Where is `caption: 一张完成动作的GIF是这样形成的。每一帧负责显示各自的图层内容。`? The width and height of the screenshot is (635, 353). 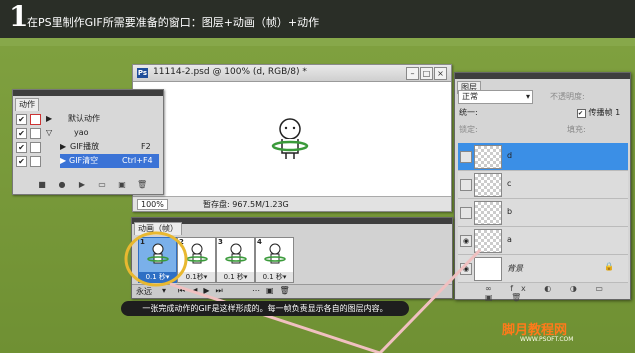 caption: 一张完成动作的GIF是这样形成的。每一帧负责显示各自的图层内容。 is located at coordinates (265, 308).